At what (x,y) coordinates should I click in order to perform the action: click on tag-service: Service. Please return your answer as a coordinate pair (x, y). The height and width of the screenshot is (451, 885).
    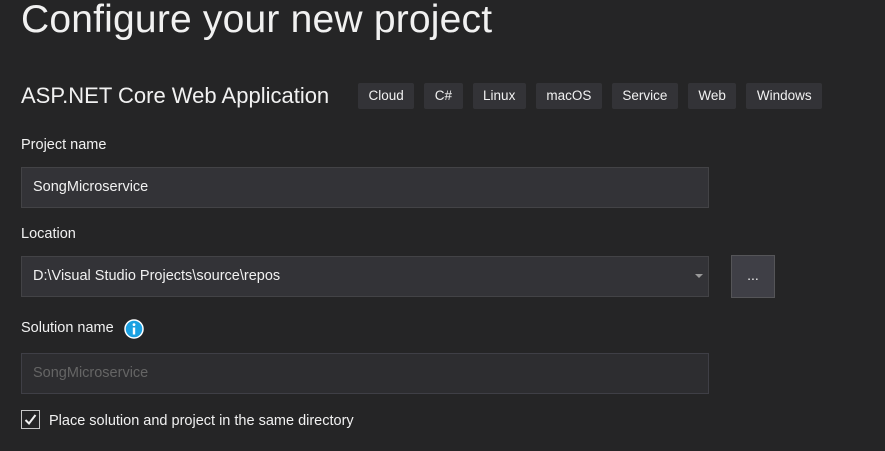
    Looking at the image, I should click on (644, 96).